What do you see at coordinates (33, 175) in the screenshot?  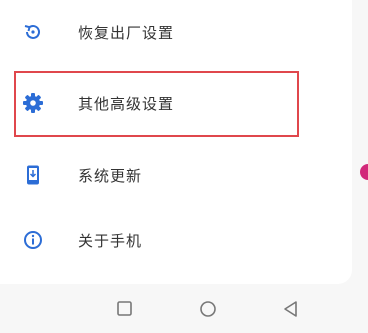 I see `phone-update-icon` at bounding box center [33, 175].